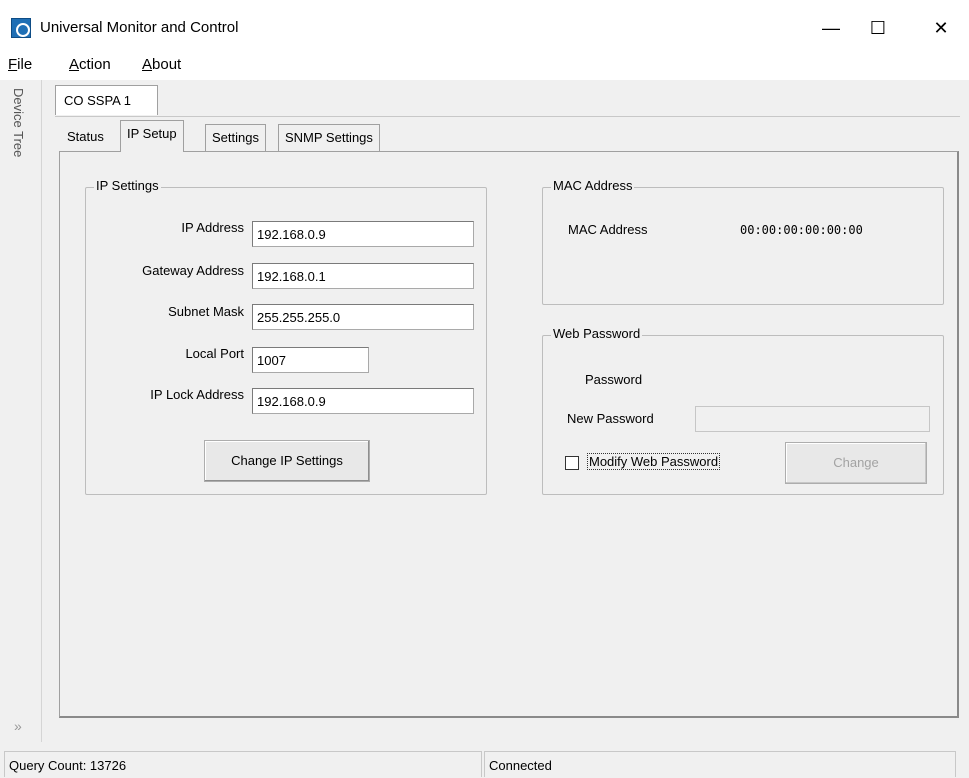  I want to click on modify-web-password-checkbox, so click(572, 463).